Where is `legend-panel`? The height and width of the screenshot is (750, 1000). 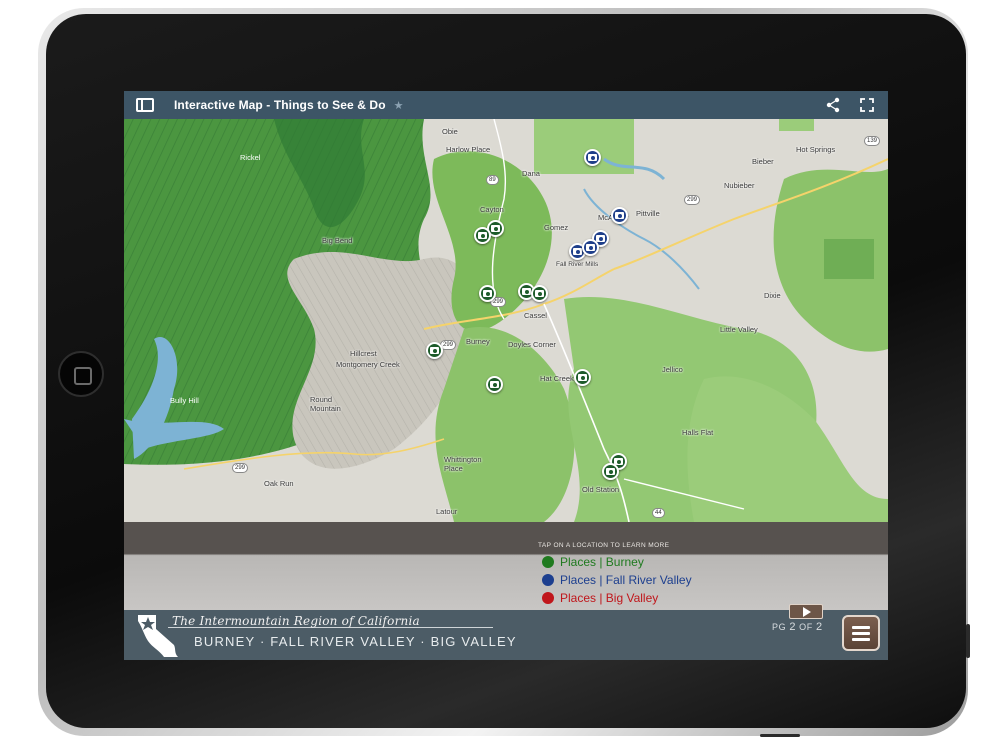 legend-panel is located at coordinates (506, 566).